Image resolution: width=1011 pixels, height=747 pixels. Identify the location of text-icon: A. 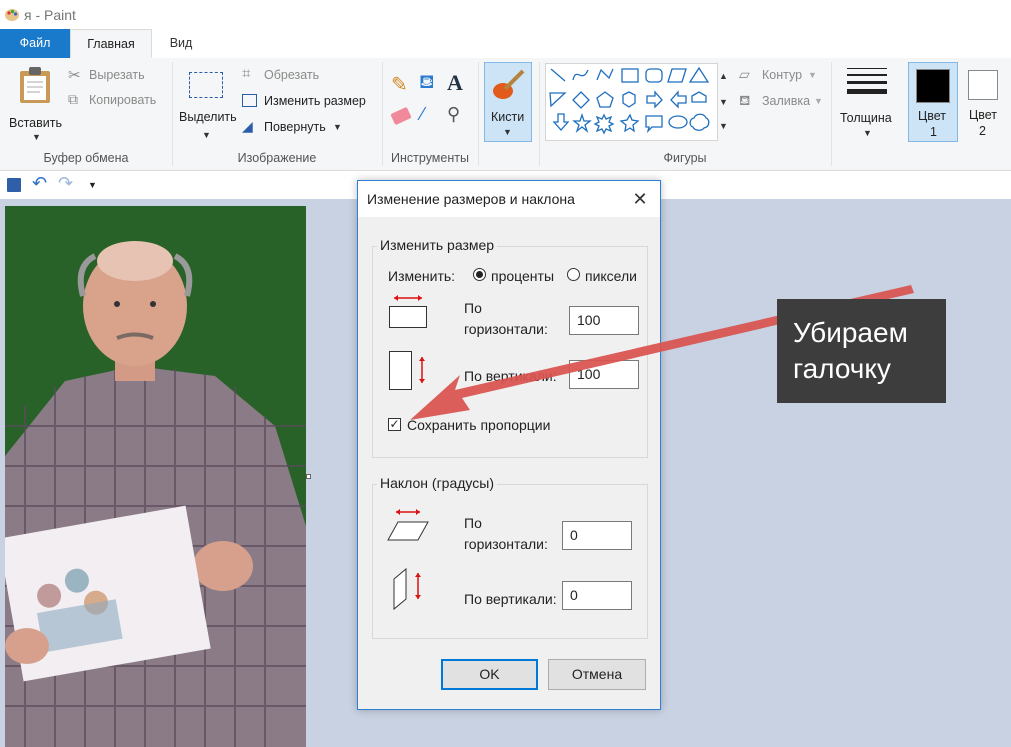
(455, 83).